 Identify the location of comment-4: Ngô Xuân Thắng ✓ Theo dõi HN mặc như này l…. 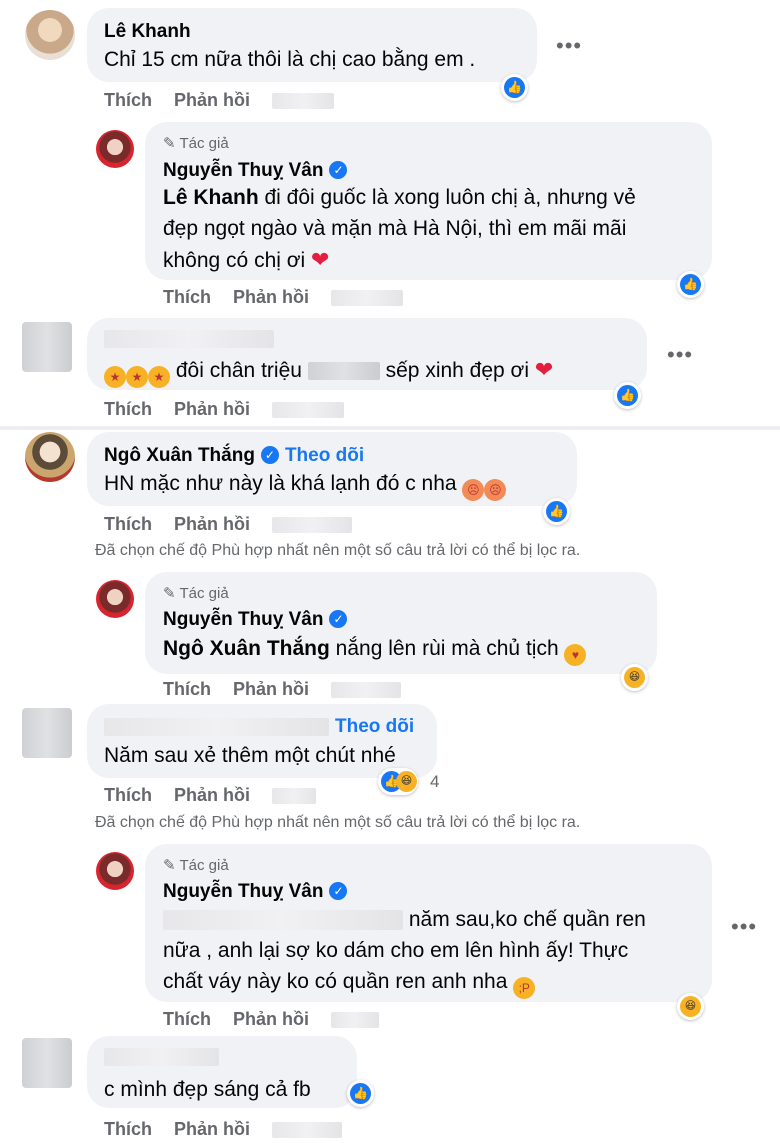
(390, 500).